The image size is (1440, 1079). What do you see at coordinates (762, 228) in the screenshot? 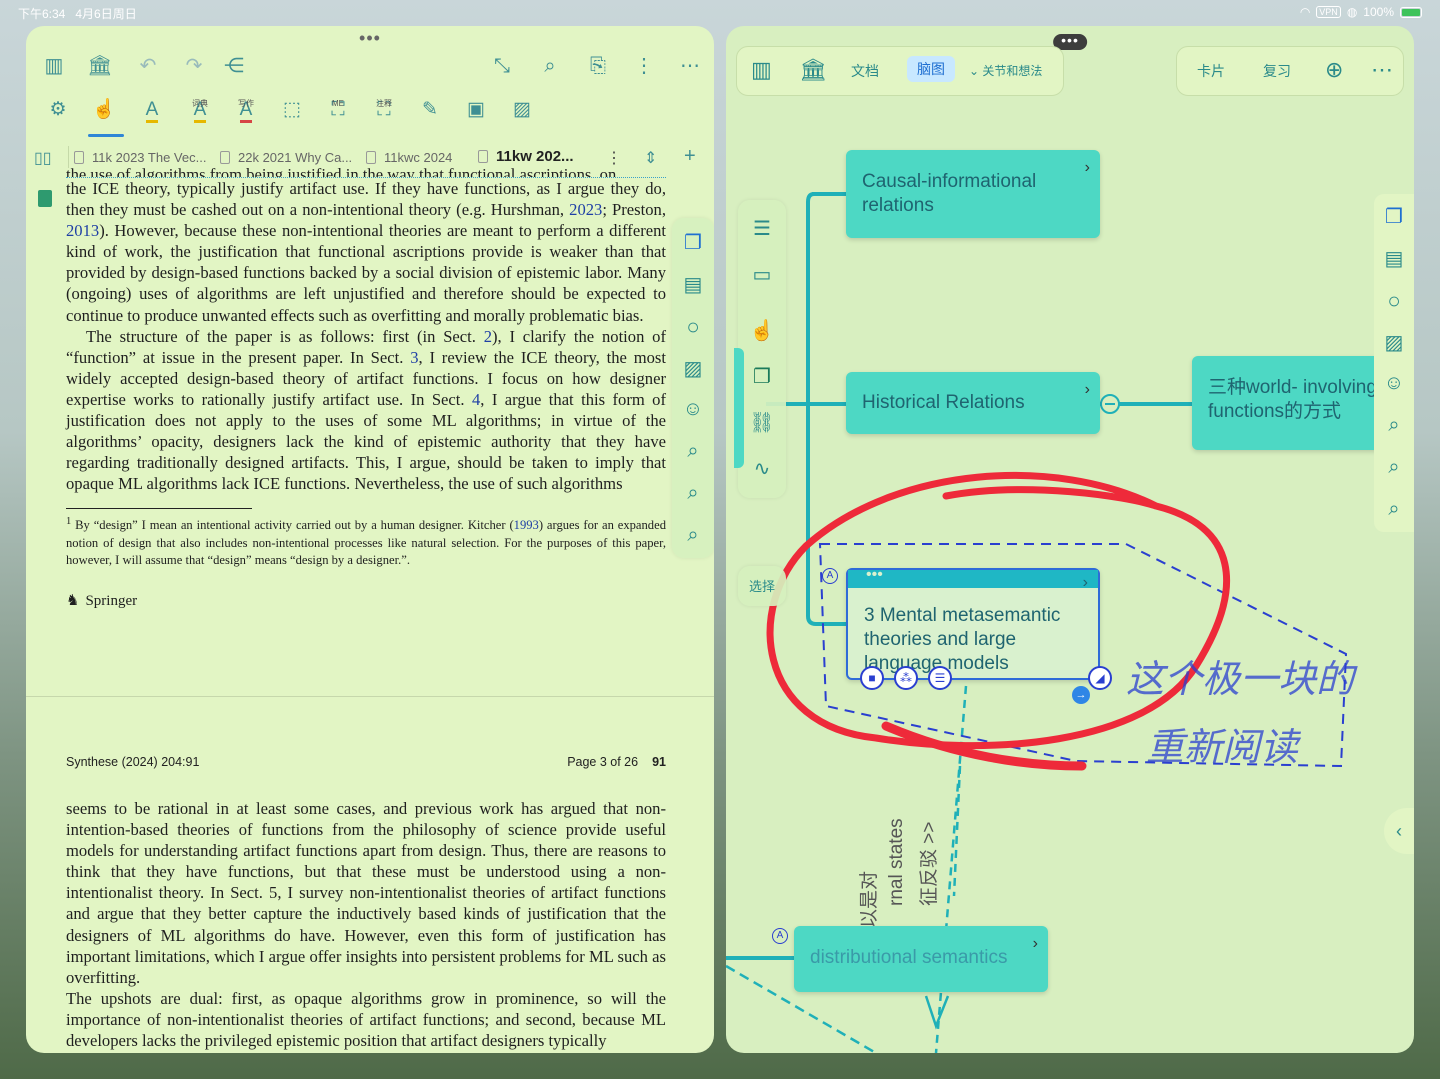
I see `outline-list-icon: ☰` at bounding box center [762, 228].